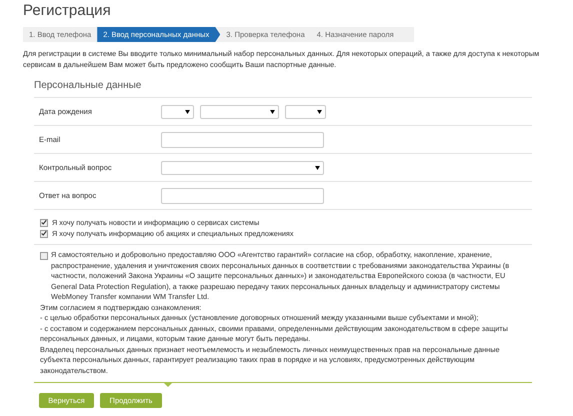 The width and height of the screenshot is (573, 416). I want to click on day-dropdown, so click(177, 111).